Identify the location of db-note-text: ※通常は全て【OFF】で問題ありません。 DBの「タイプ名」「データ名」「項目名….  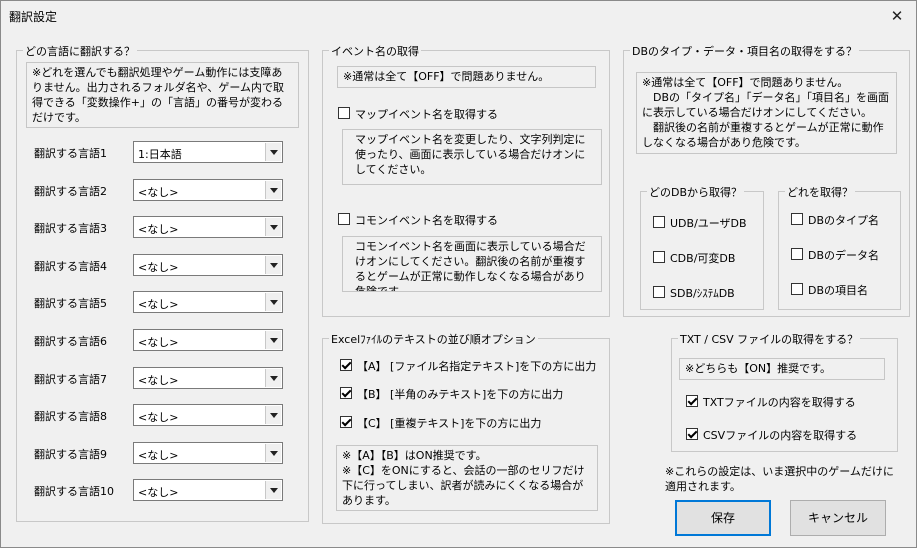
(766, 112).